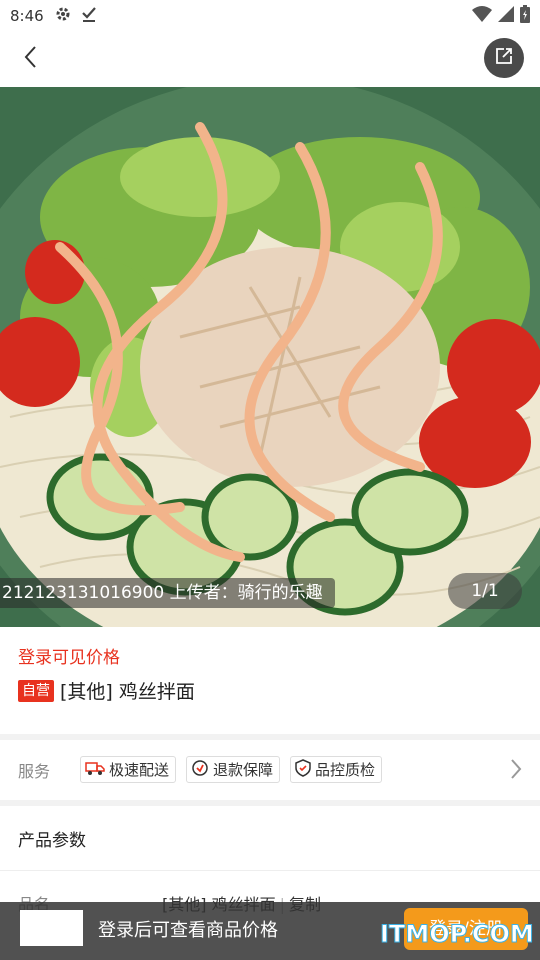  Describe the element at coordinates (243, 770) in the screenshot. I see `service-tag-label: 退款保障` at that location.